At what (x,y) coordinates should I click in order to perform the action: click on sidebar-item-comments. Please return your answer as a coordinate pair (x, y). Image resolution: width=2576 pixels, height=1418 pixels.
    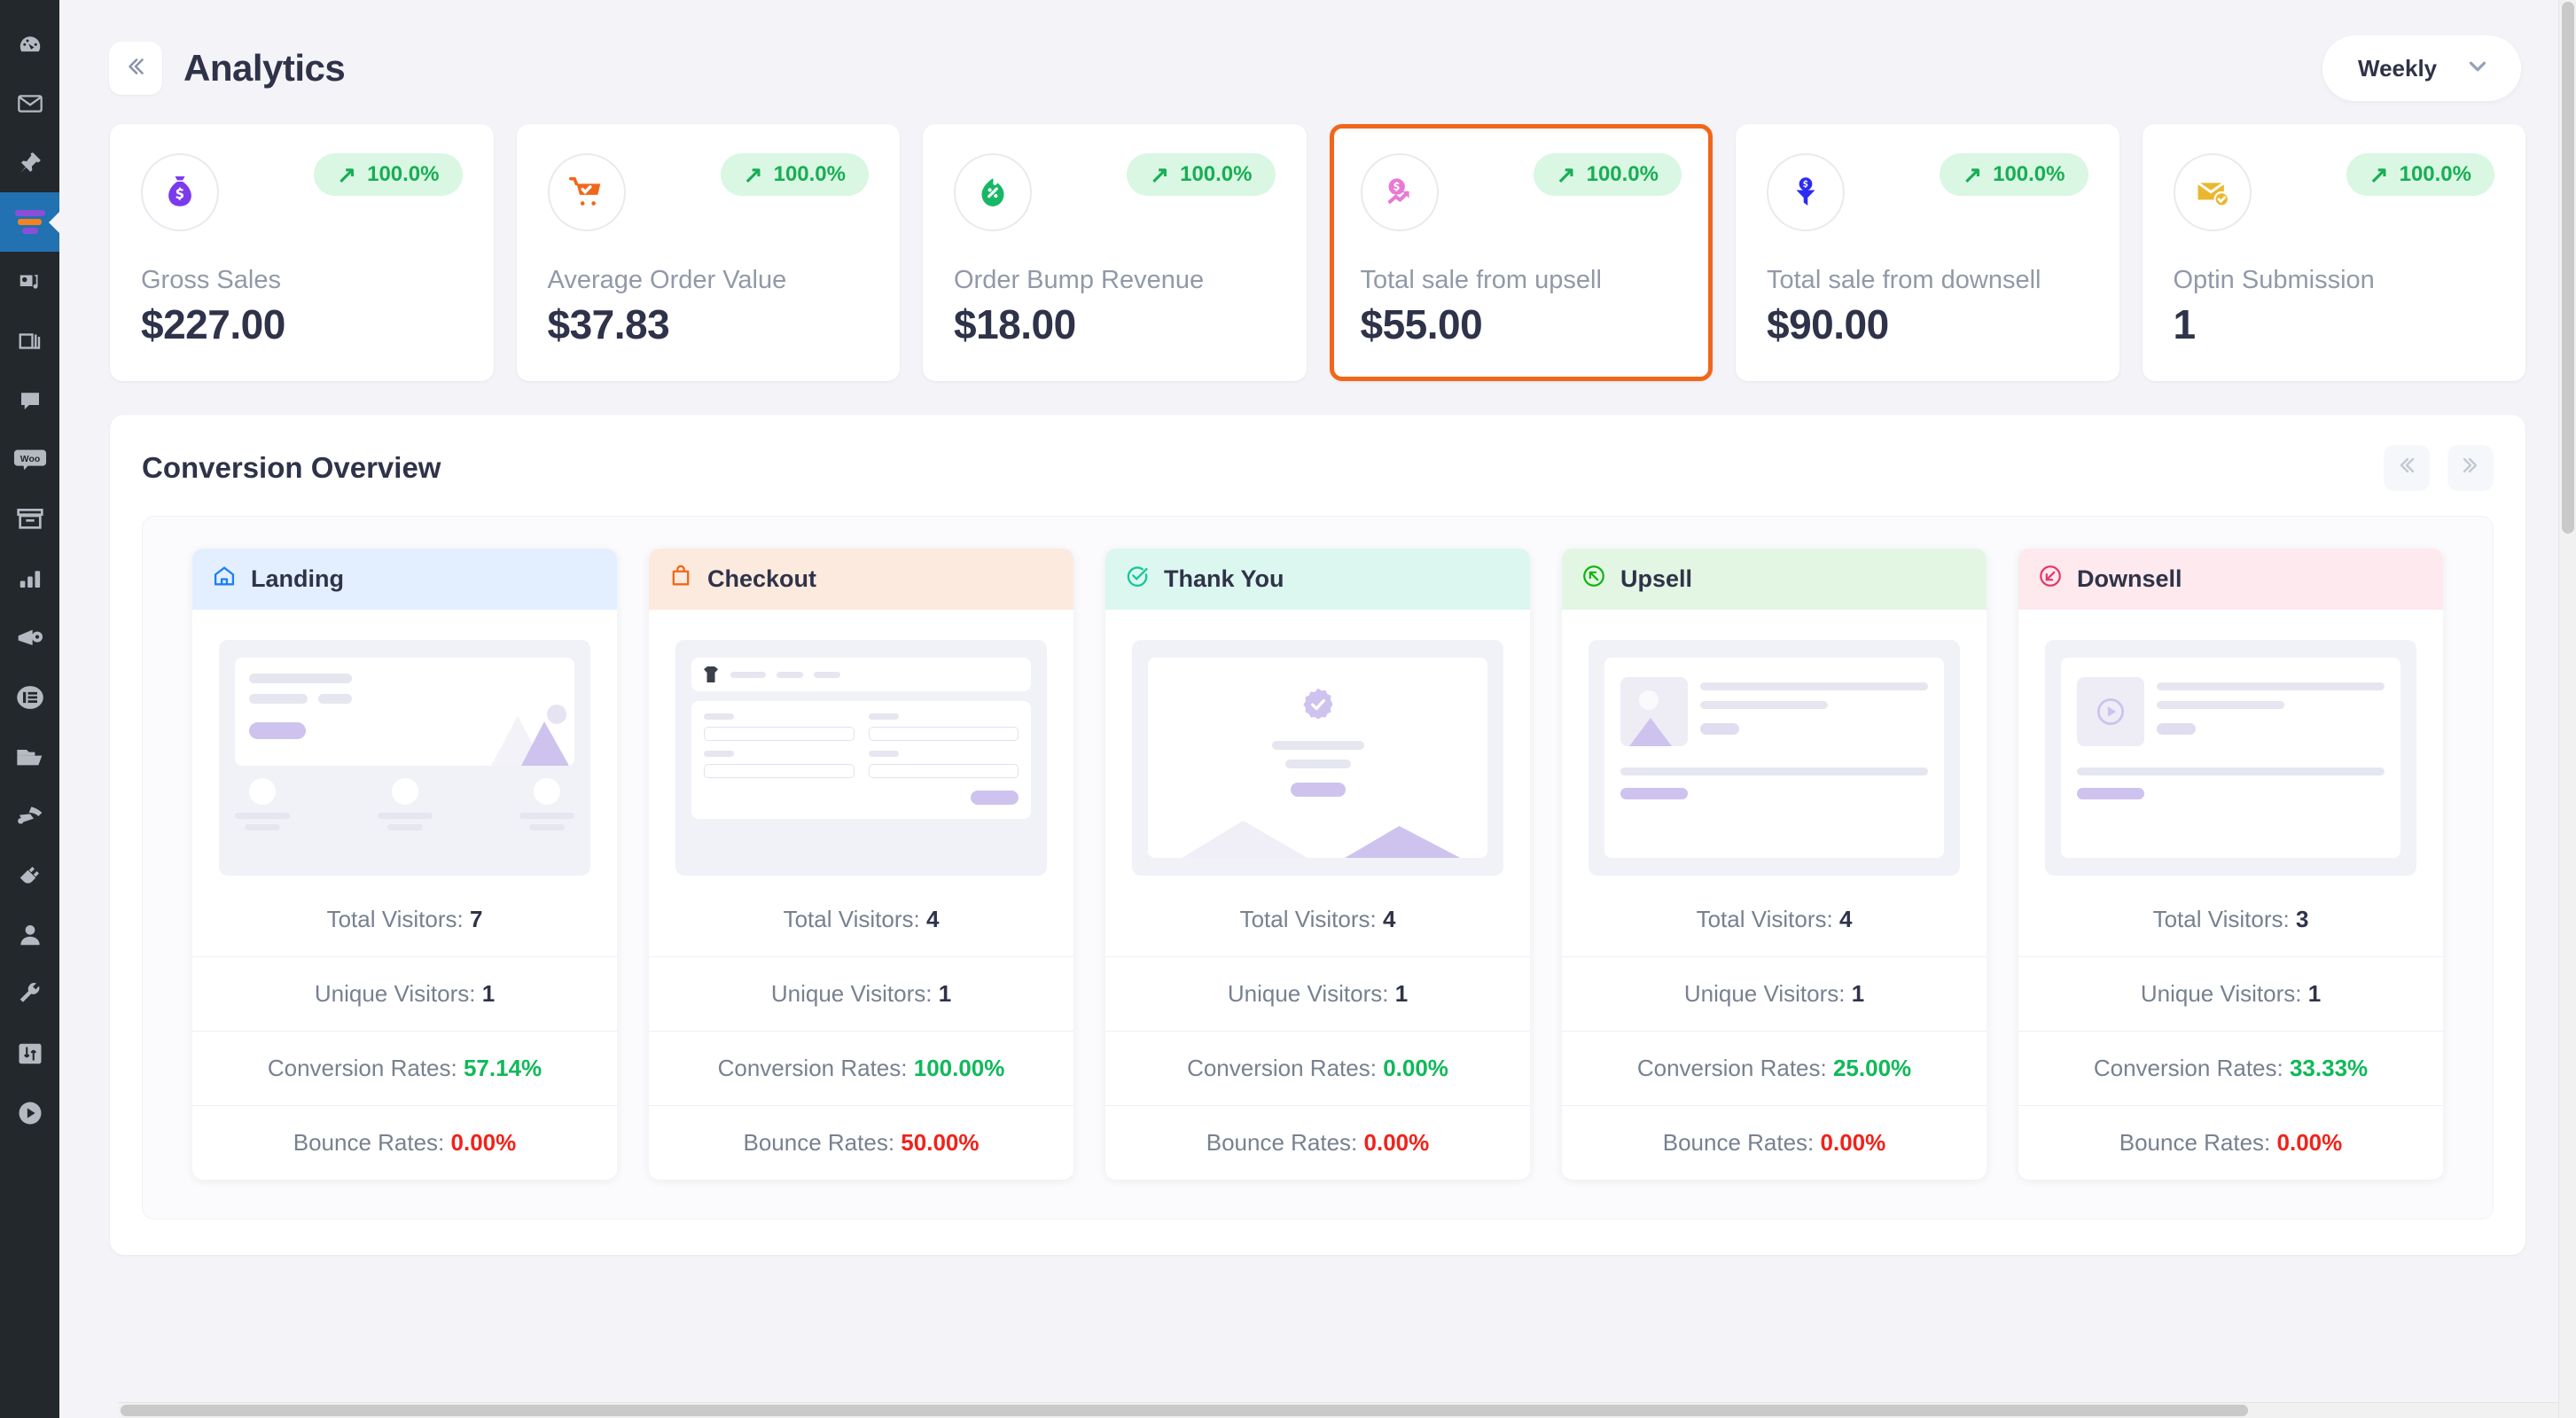
    Looking at the image, I should click on (29, 400).